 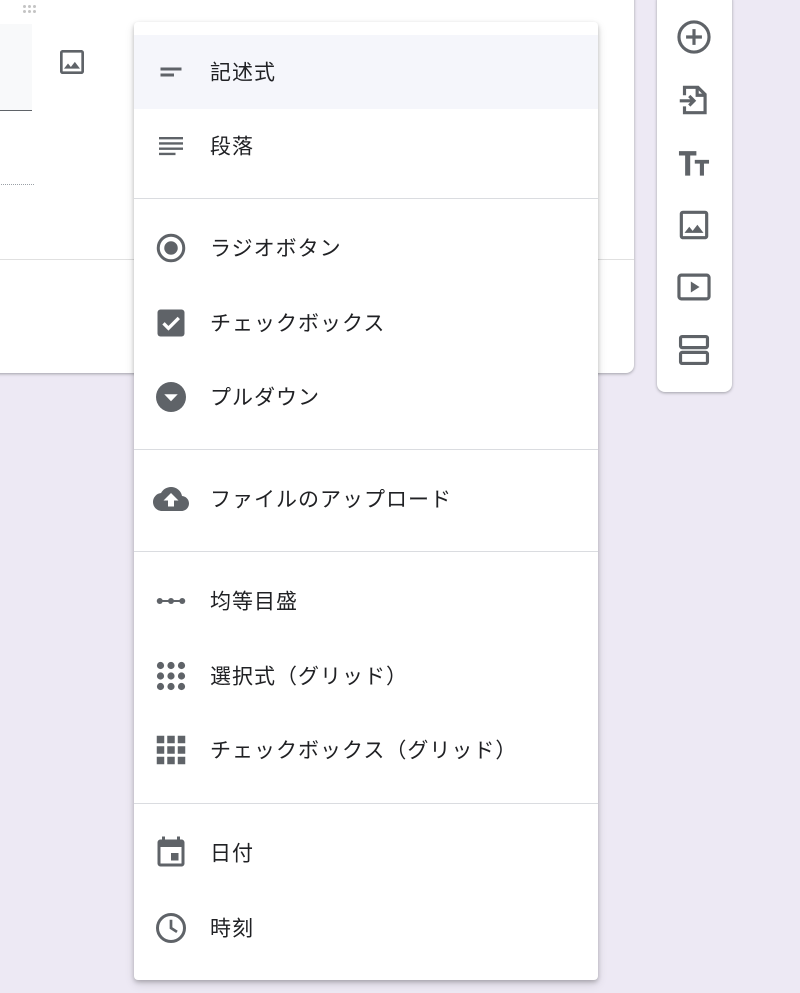 I want to click on add-image-icon, so click(x=694, y=225).